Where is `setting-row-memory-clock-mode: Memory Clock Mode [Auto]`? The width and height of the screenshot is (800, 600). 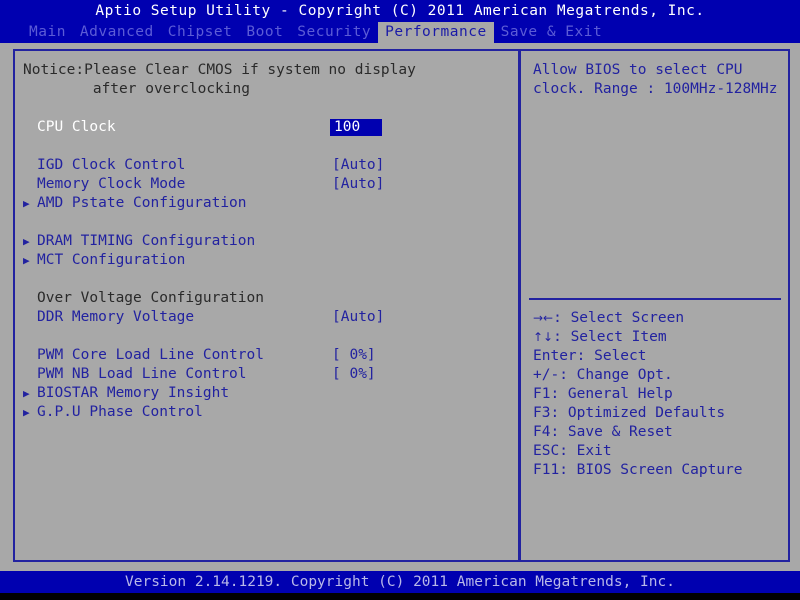 setting-row-memory-clock-mode: Memory Clock Mode [Auto] is located at coordinates (268, 184).